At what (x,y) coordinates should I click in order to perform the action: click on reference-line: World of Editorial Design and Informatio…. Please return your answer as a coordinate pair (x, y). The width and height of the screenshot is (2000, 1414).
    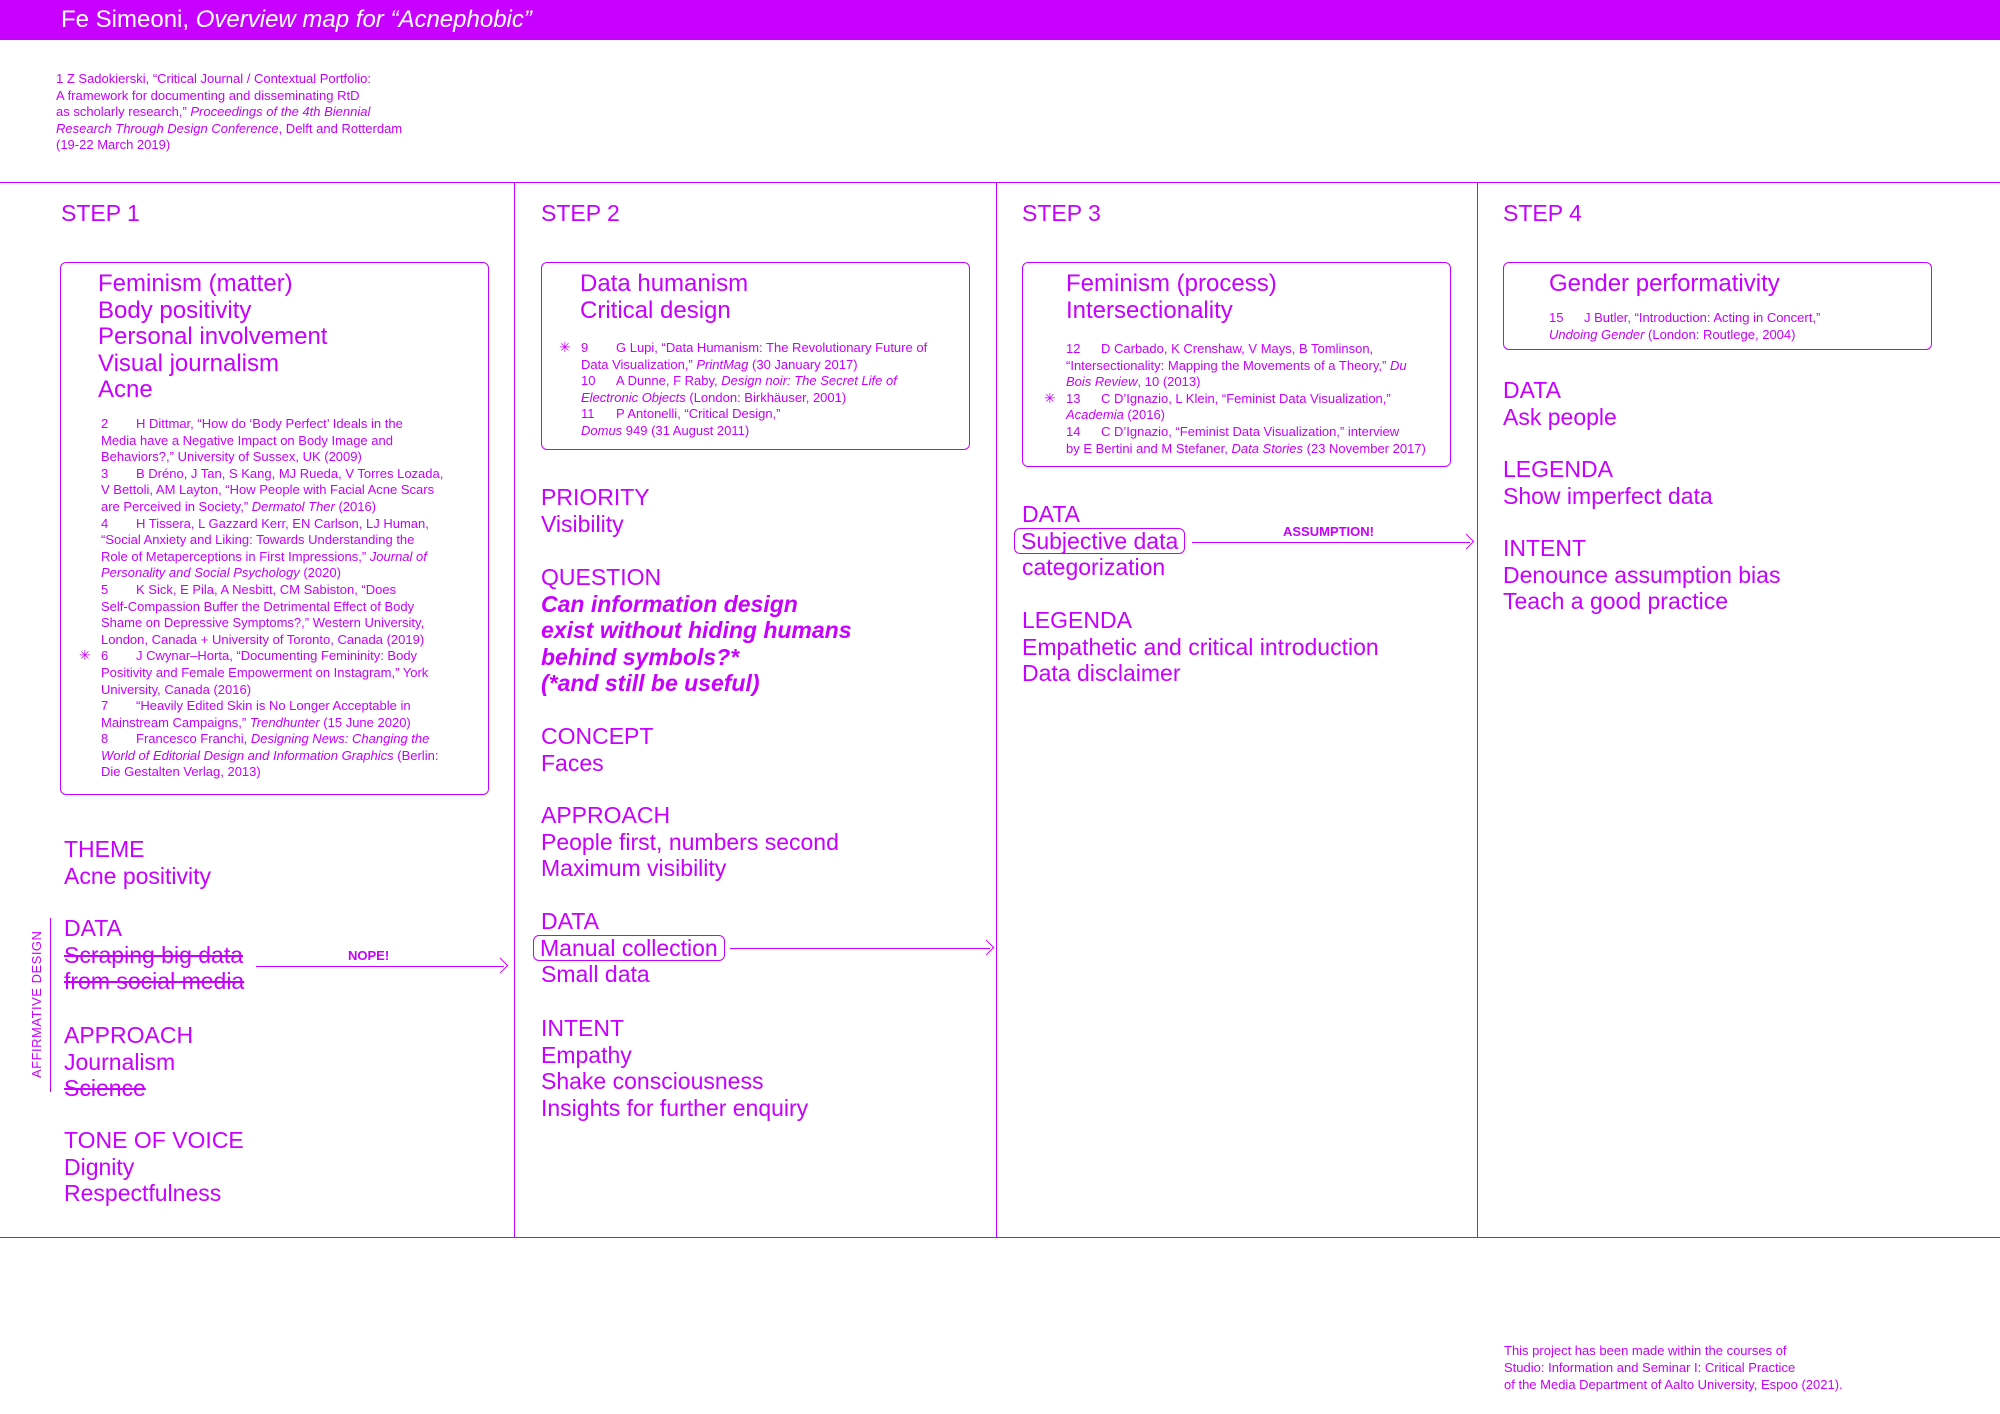
    Looking at the image, I should click on (270, 755).